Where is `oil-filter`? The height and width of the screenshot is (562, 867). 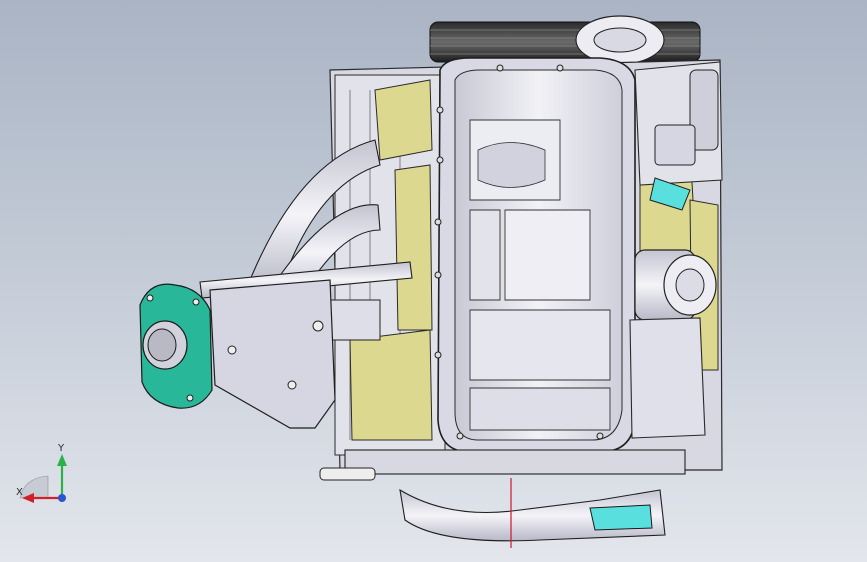 oil-filter is located at coordinates (675, 285).